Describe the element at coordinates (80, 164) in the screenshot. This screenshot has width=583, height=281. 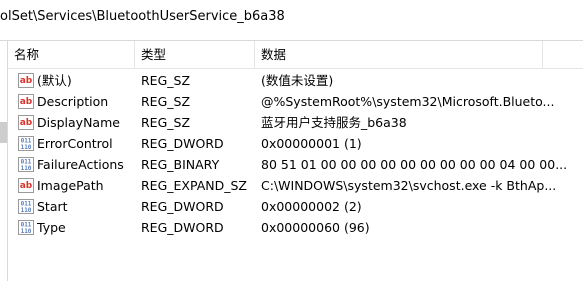
I see `value-name: FailureActions` at that location.